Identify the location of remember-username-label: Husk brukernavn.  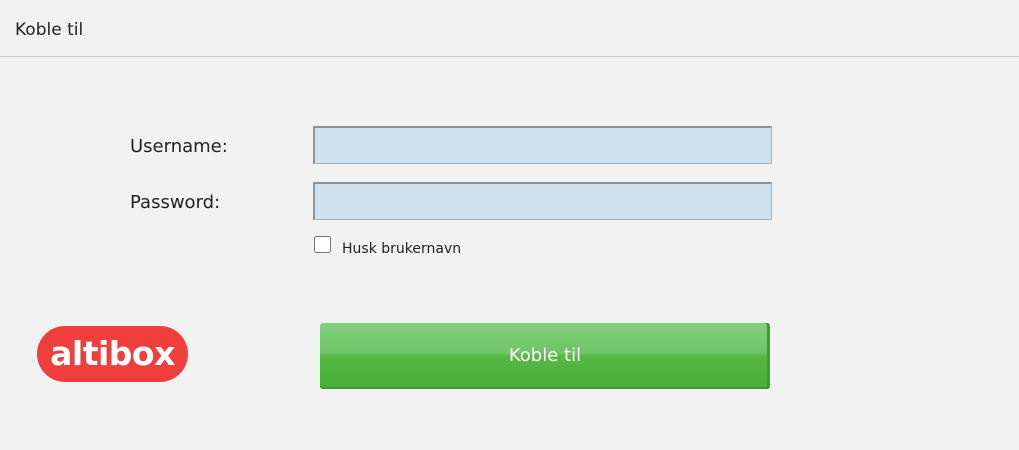
(401, 249).